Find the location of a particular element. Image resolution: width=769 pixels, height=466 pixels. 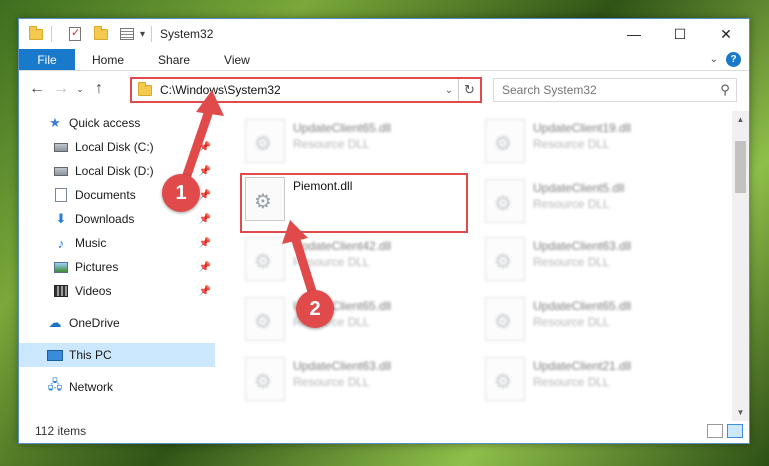

sidebar-item-network: 🖧 Network is located at coordinates (117, 387).